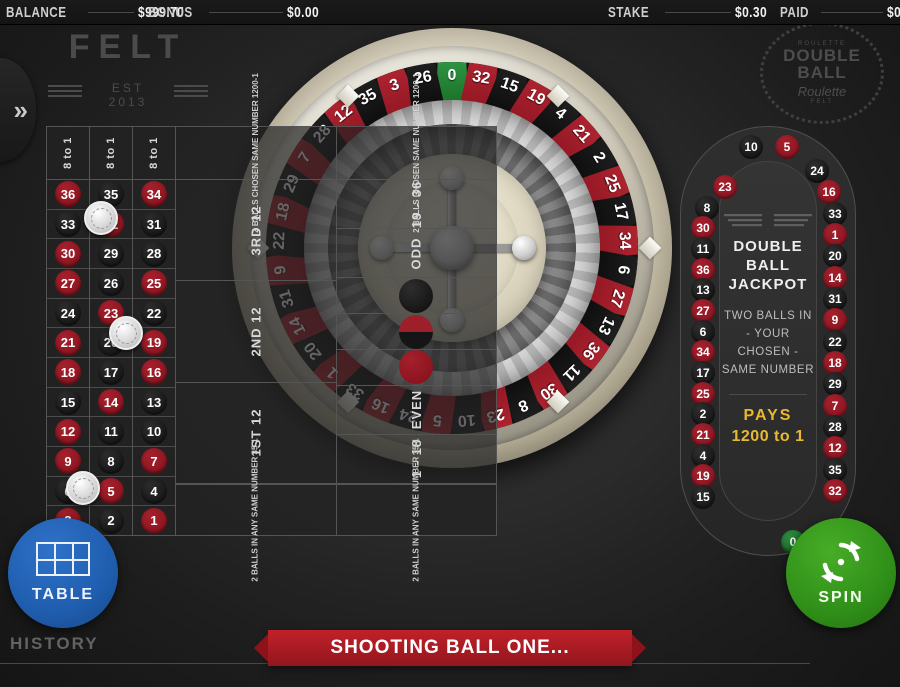 This screenshot has height=687, width=900. I want to click on felt-logo-name: FELT, so click(128, 47).